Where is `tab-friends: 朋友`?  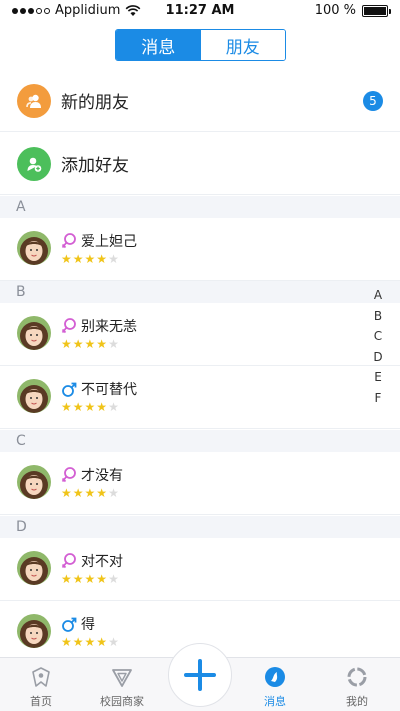 tab-friends: 朋友 is located at coordinates (242, 45).